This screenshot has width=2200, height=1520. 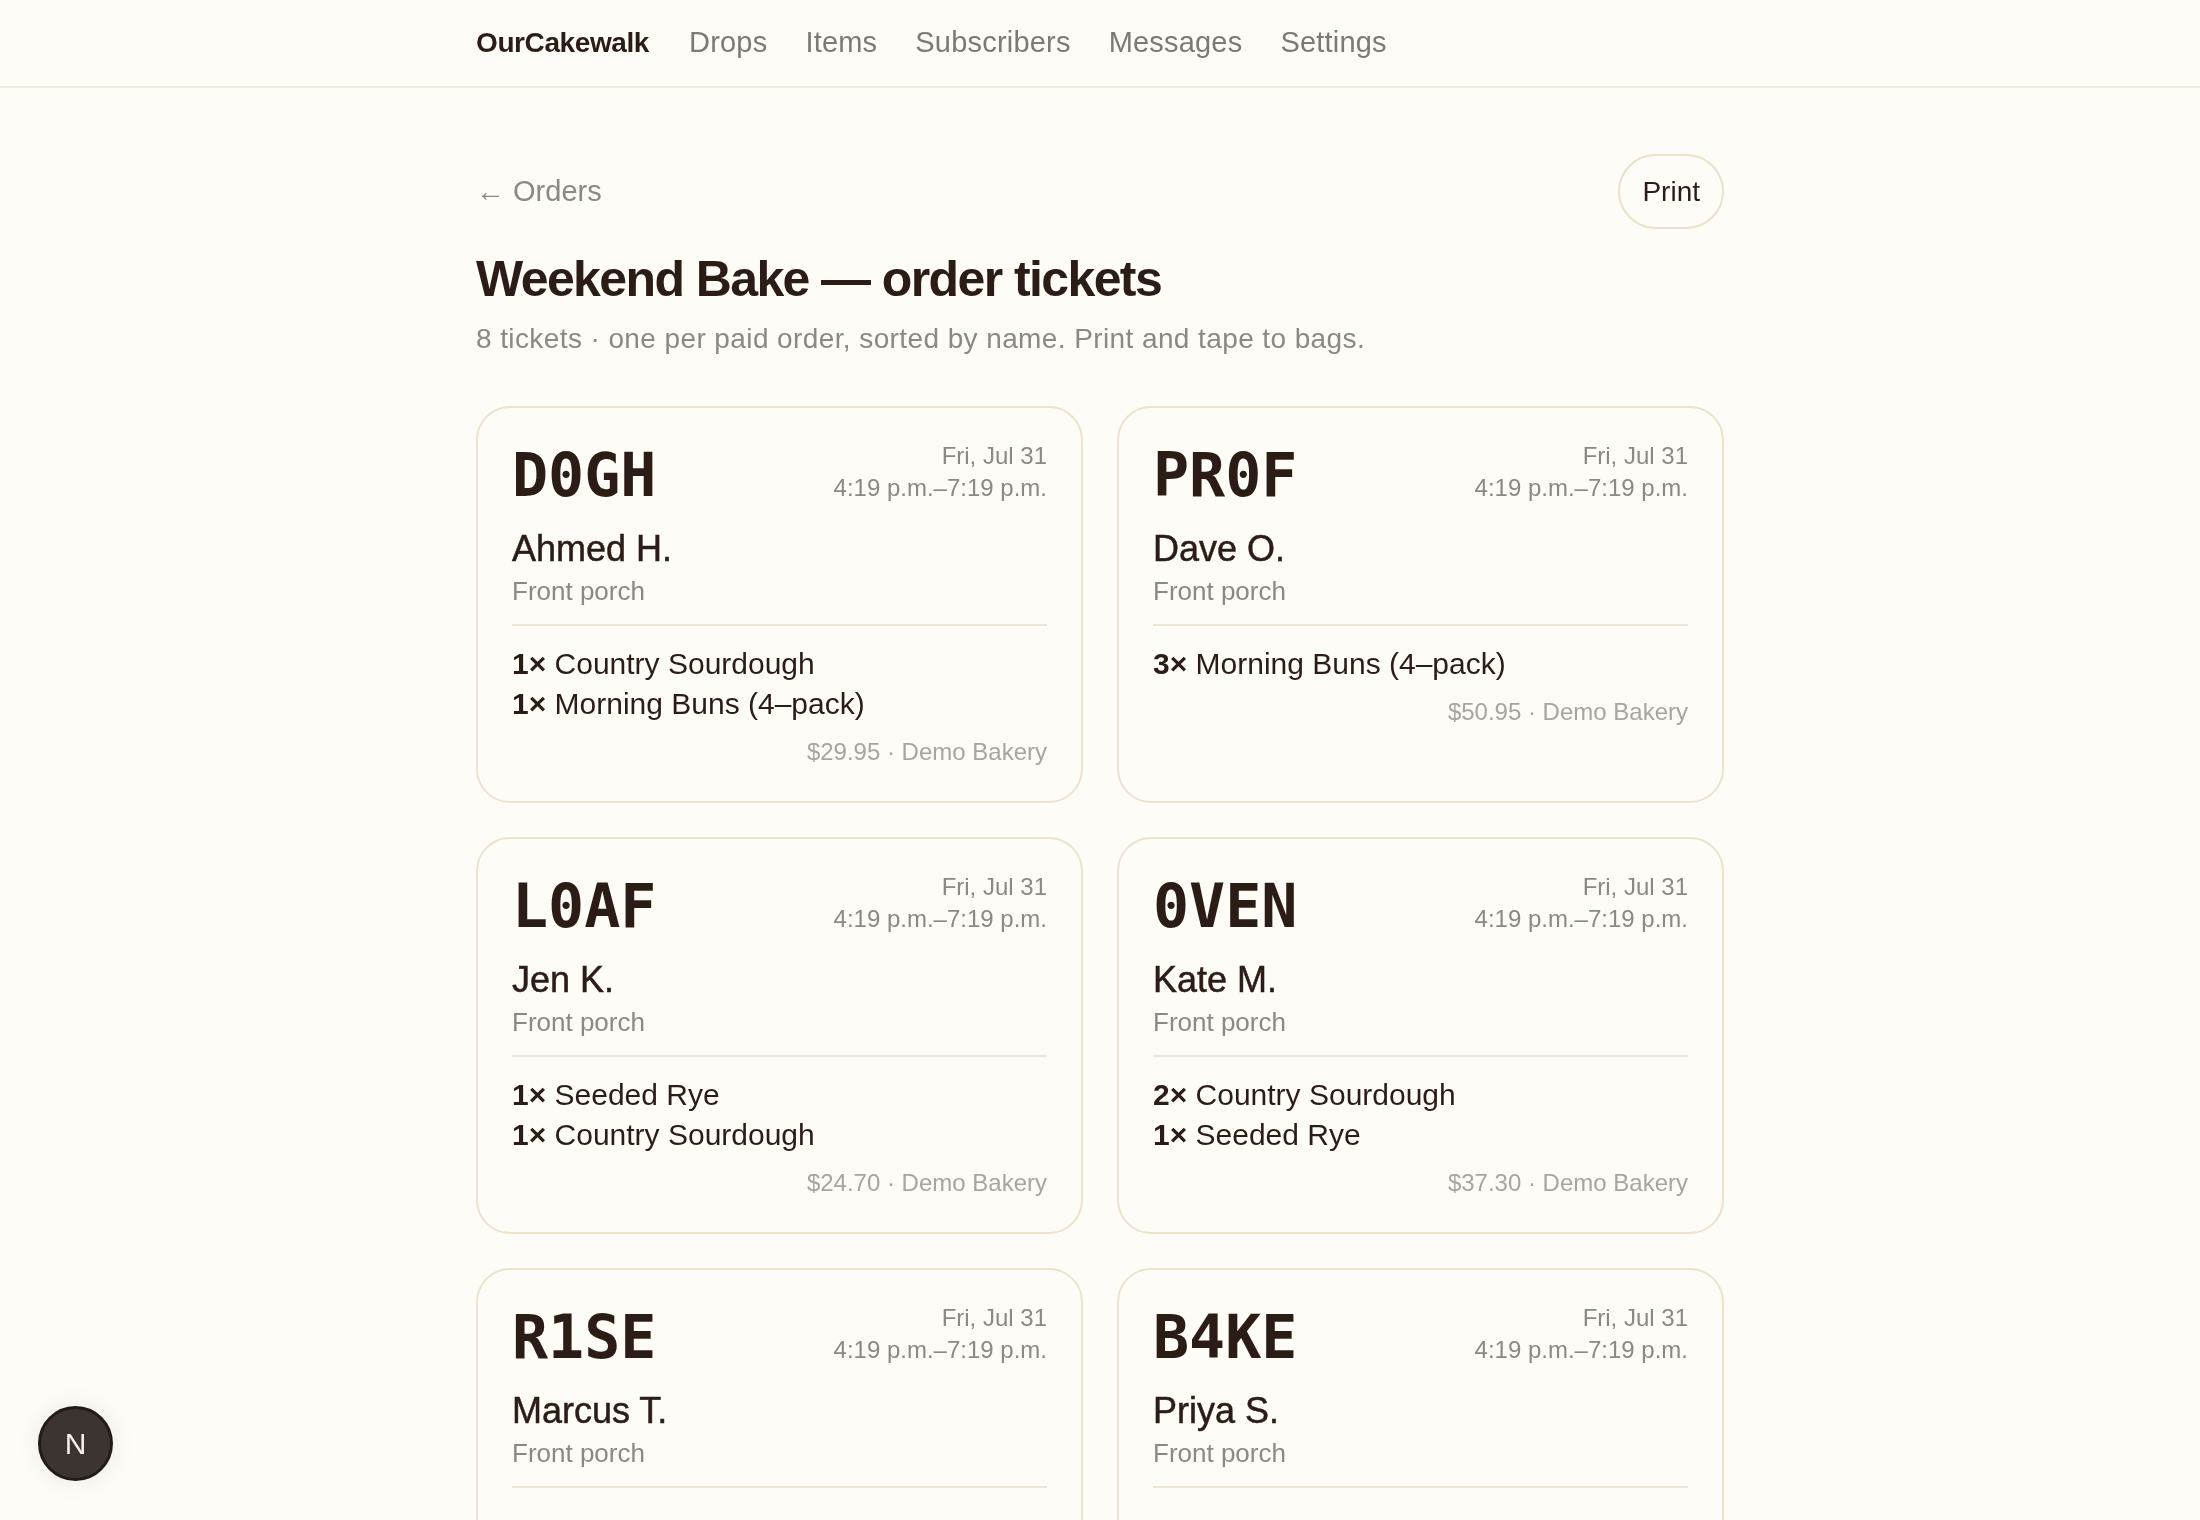 What do you see at coordinates (563, 43) in the screenshot?
I see `brand-link: OurCakewalk` at bounding box center [563, 43].